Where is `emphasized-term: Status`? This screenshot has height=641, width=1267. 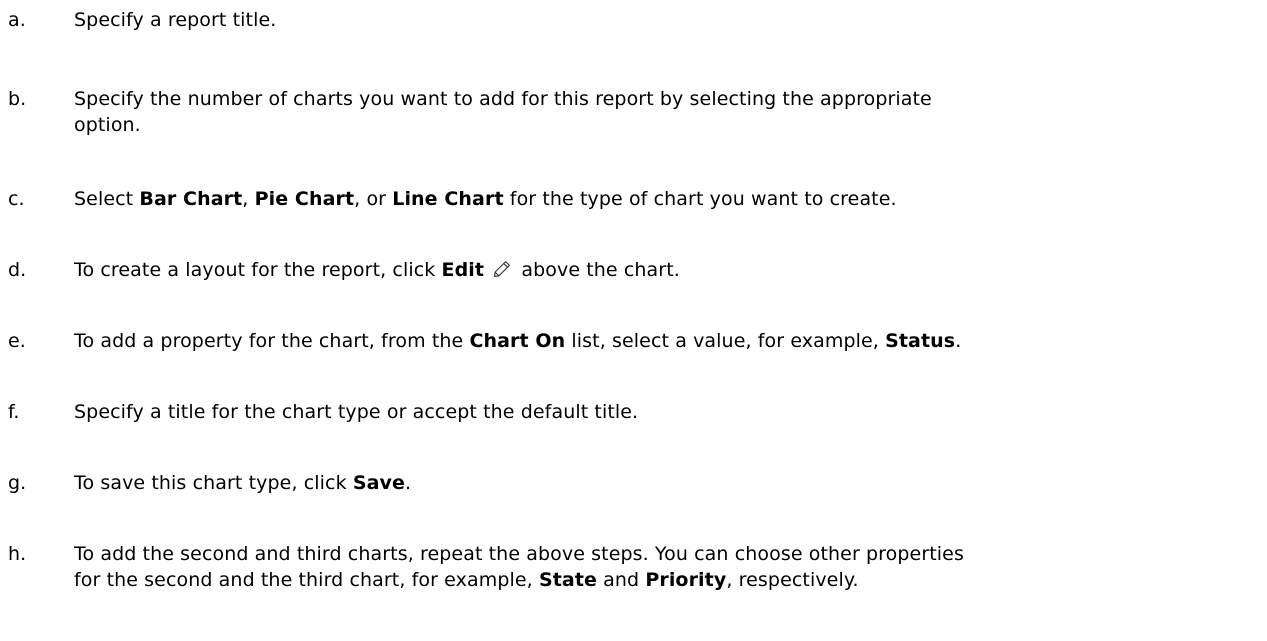
emphasized-term: Status is located at coordinates (920, 341).